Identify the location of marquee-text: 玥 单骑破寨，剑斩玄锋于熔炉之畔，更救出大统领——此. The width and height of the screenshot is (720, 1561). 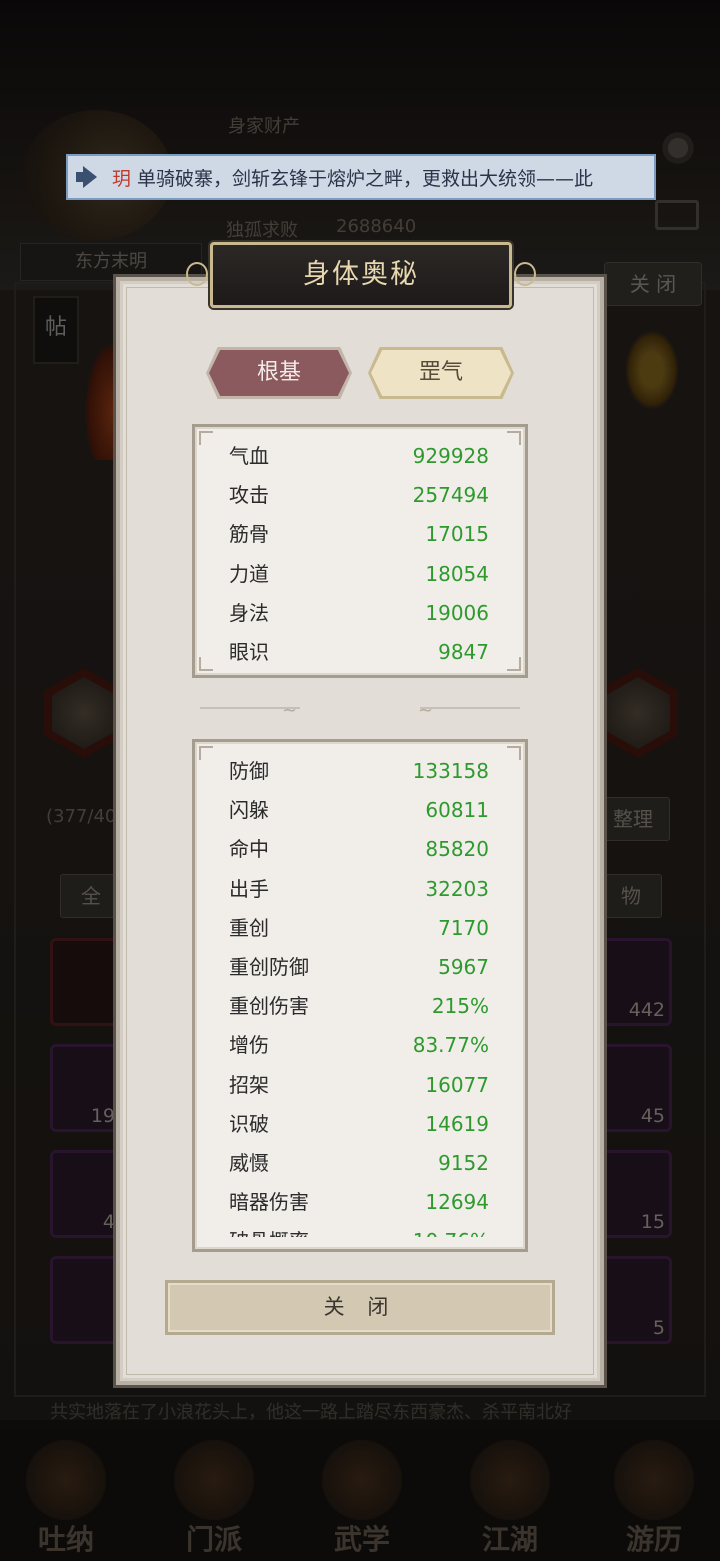
(352, 177).